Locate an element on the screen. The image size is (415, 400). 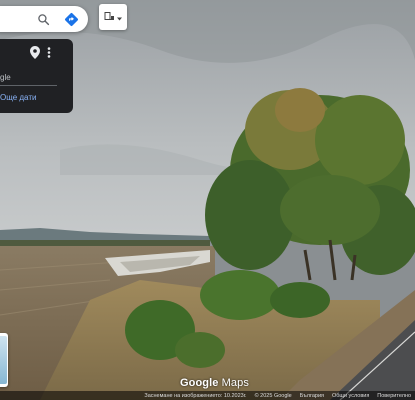
location-pin-icon is located at coordinates (35, 55).